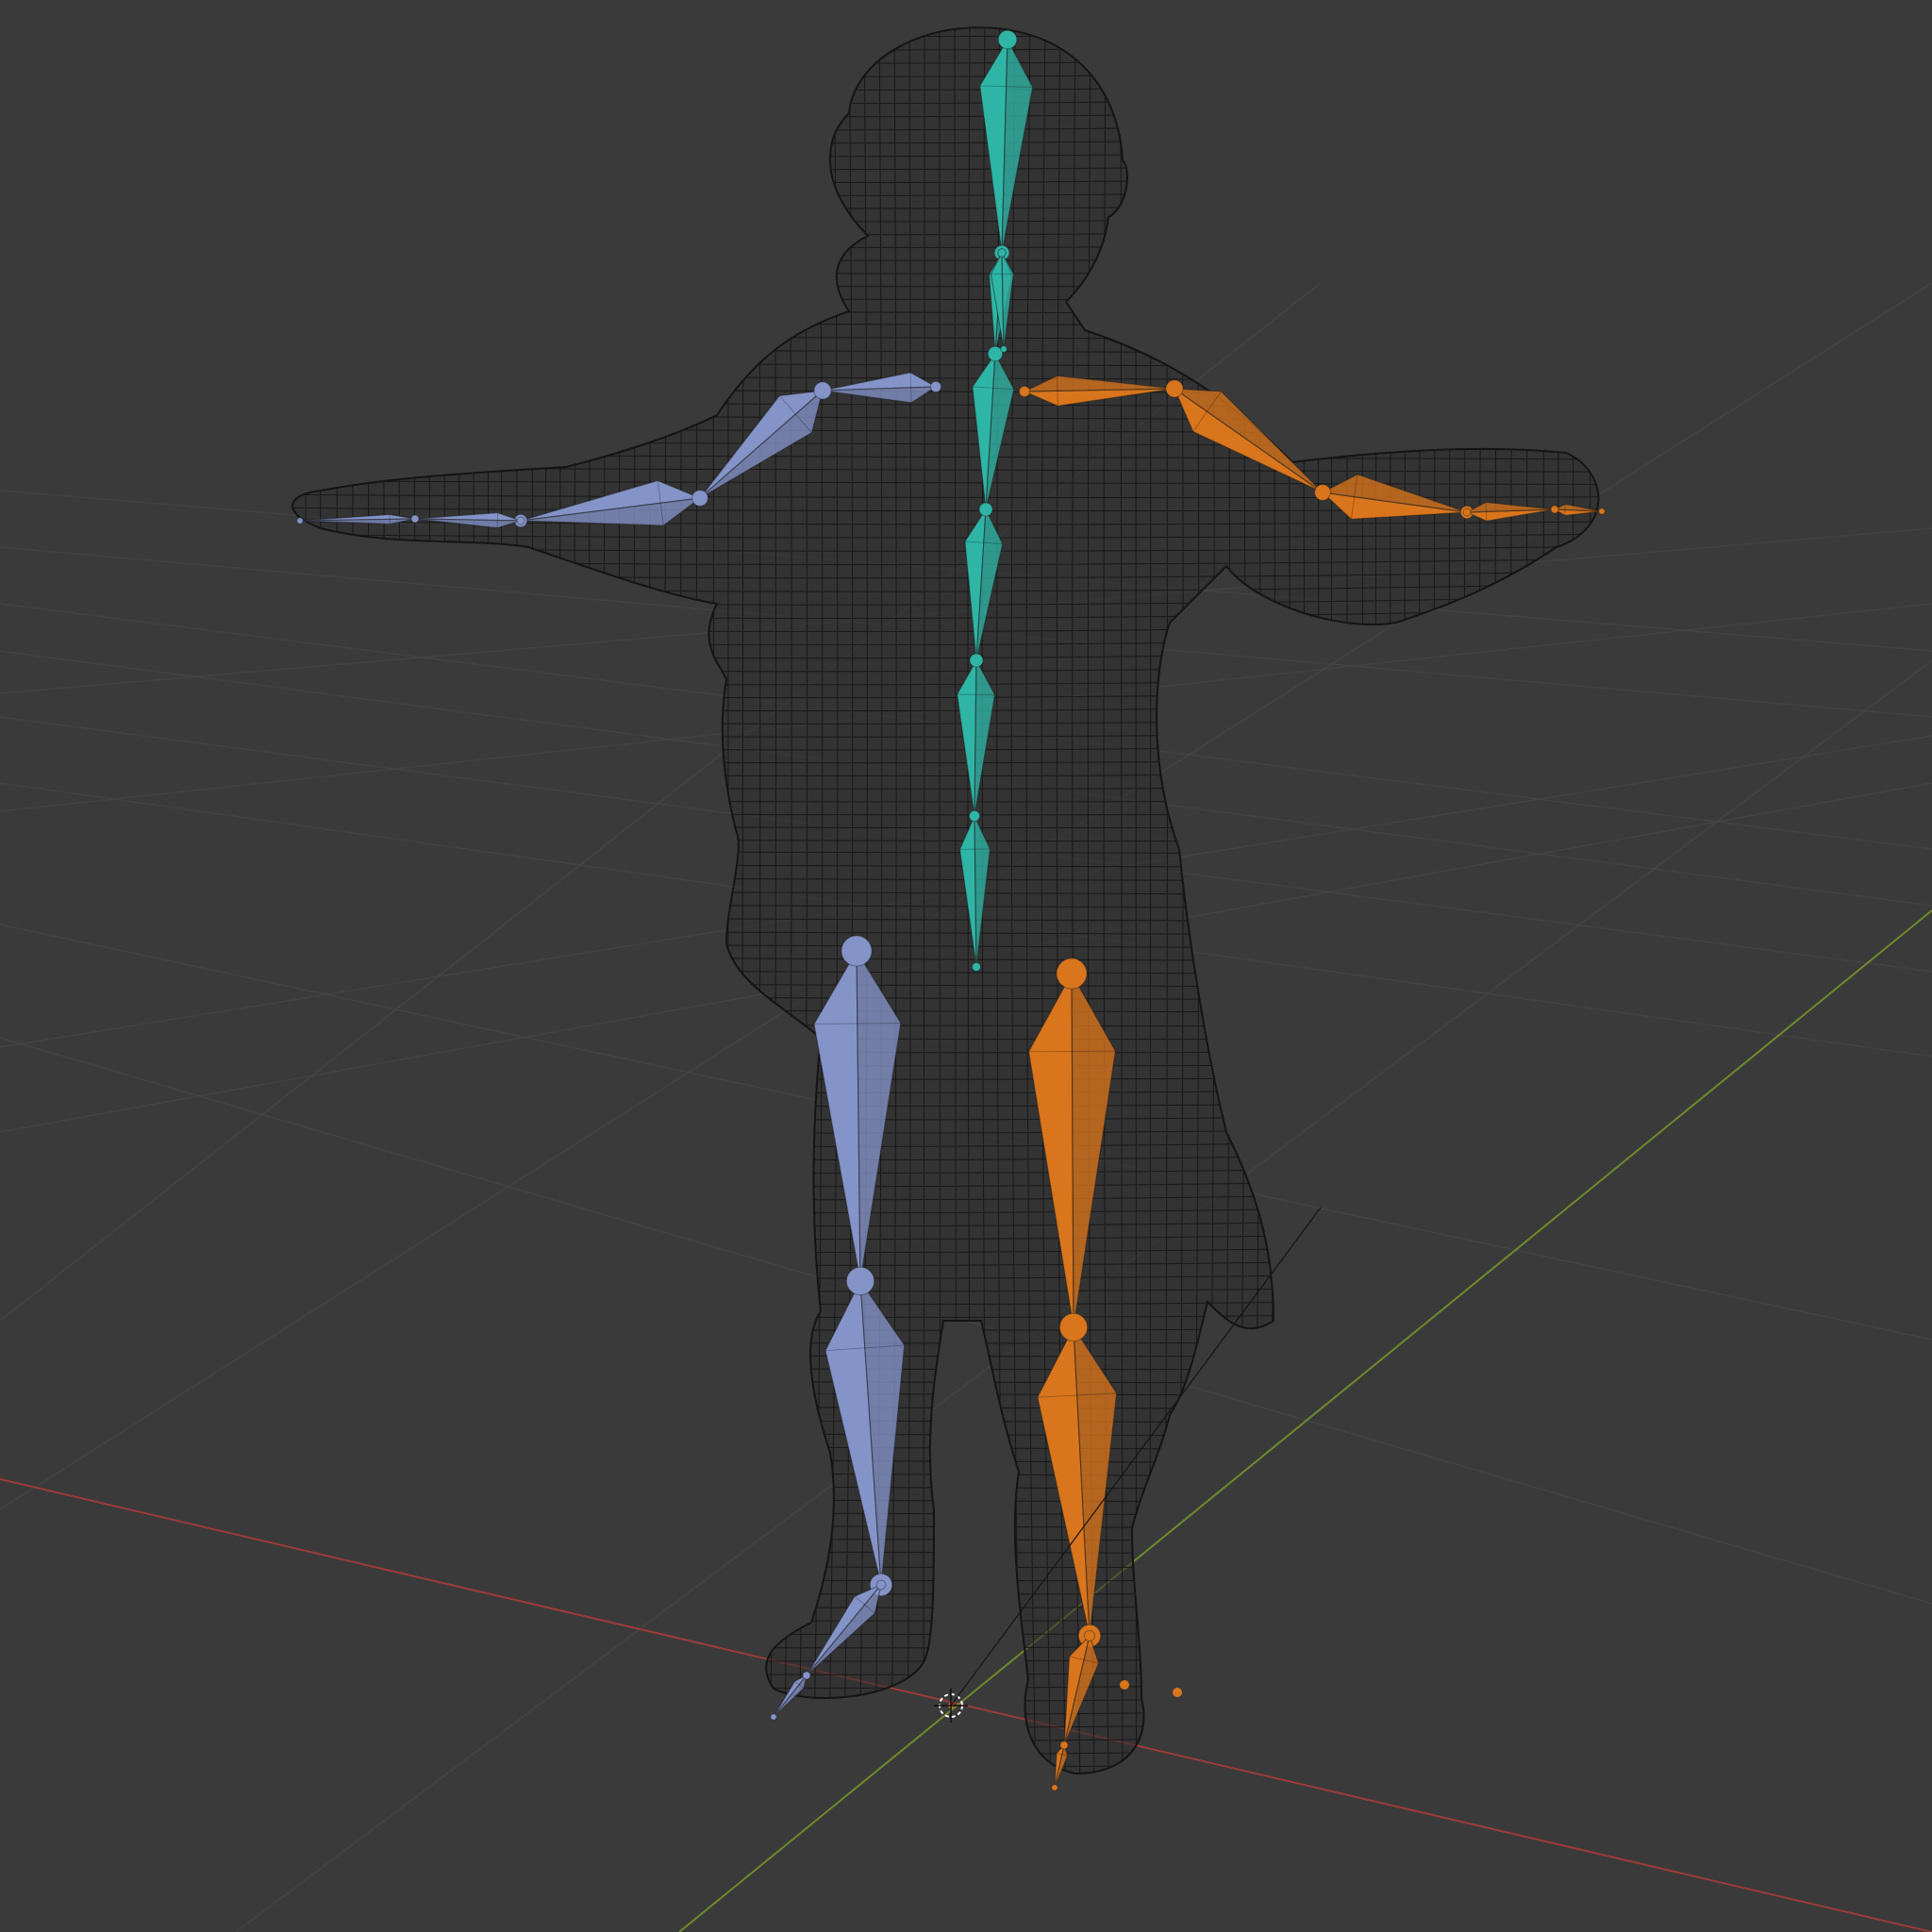  What do you see at coordinates (1486, 512) in the screenshot?
I see `right-arm-bone-hand-edge` at bounding box center [1486, 512].